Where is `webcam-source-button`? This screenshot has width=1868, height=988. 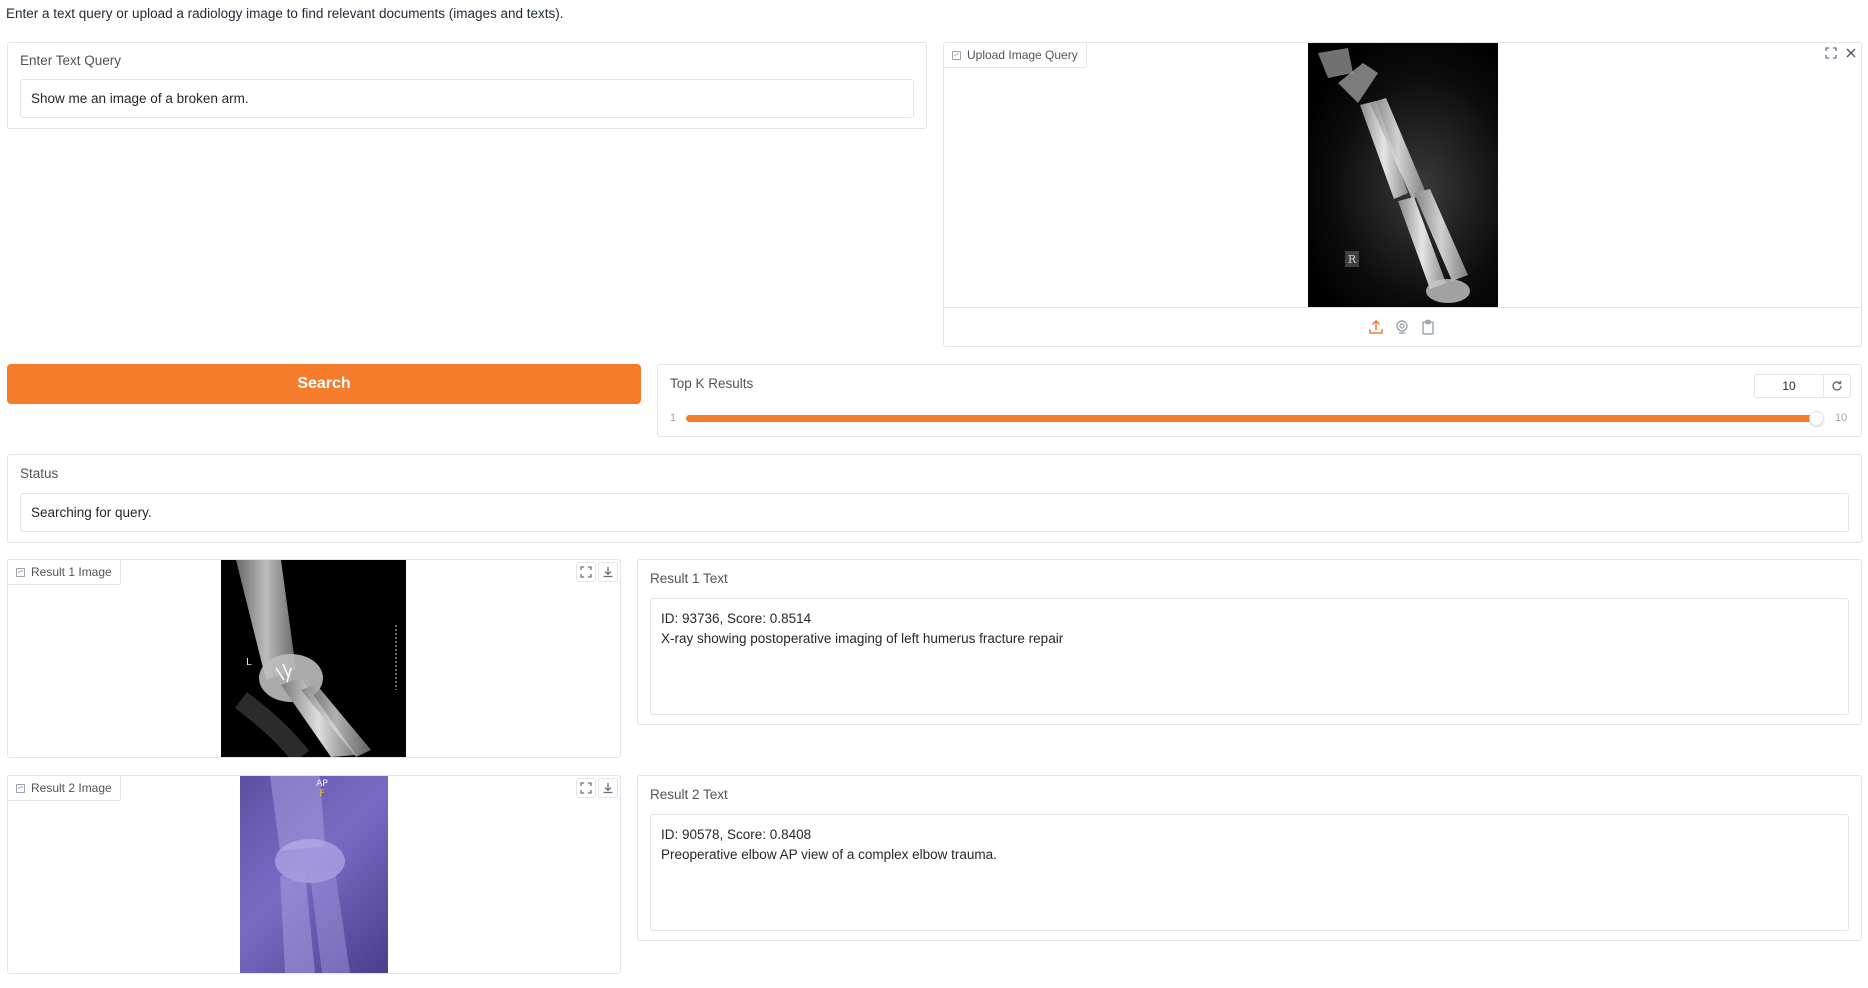 webcam-source-button is located at coordinates (1402, 328).